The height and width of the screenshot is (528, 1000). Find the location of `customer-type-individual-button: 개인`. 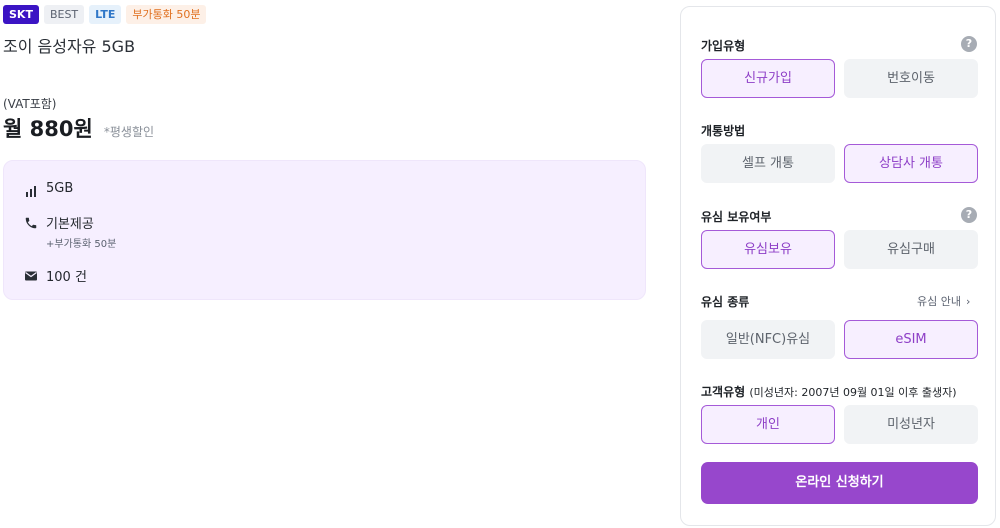

customer-type-individual-button: 개인 is located at coordinates (768, 424).